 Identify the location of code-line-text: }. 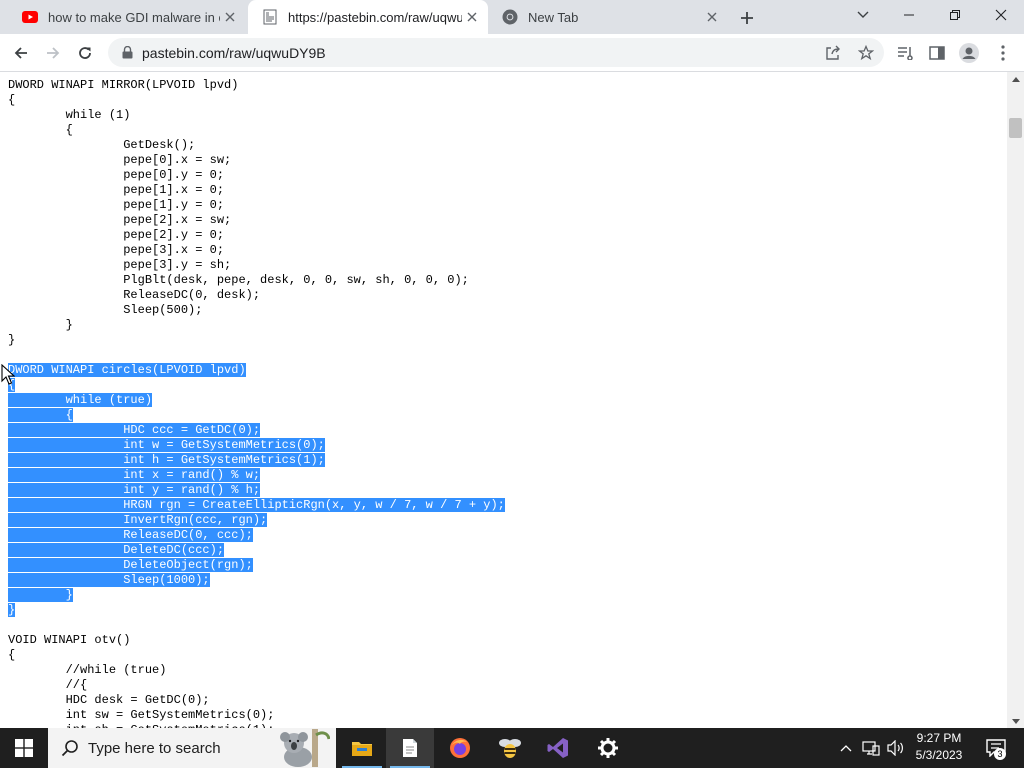
(40, 595).